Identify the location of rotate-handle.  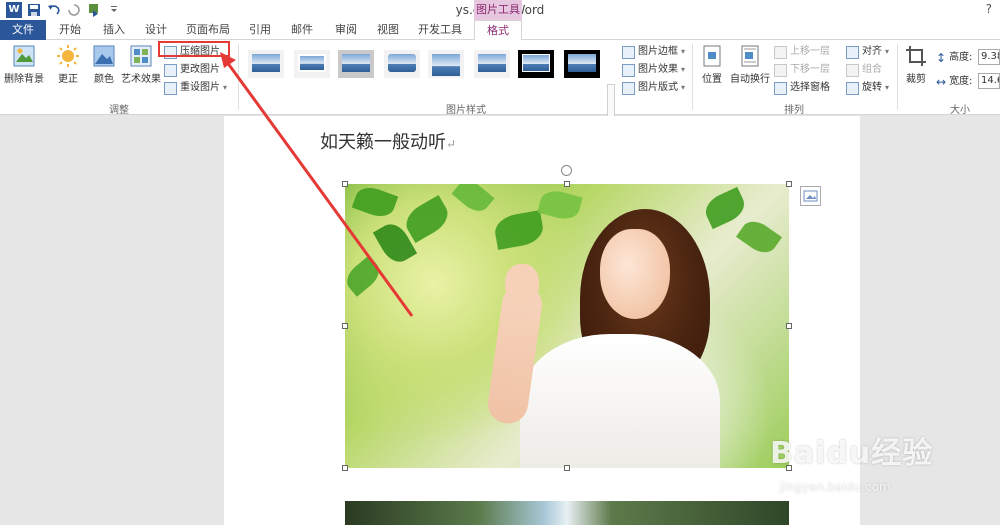
(566, 170).